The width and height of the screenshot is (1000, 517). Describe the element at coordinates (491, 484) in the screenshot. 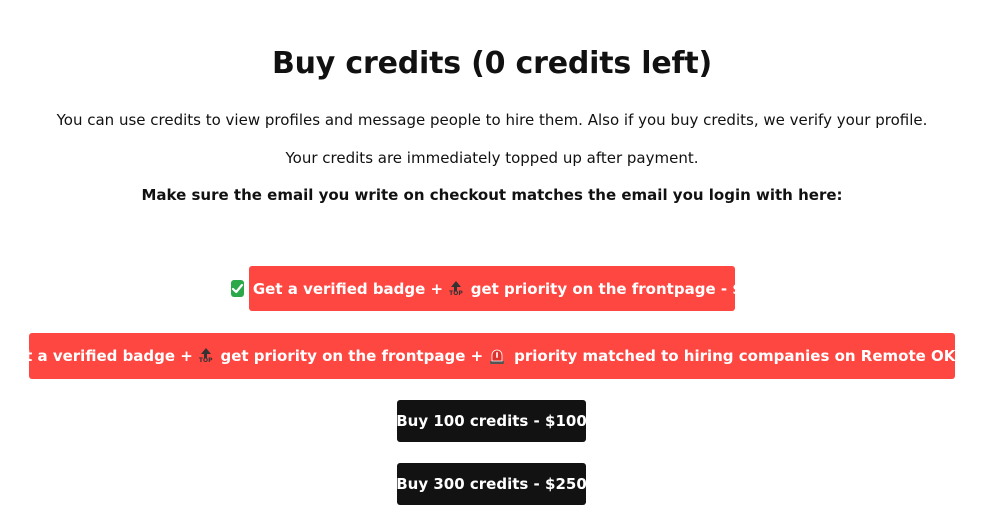

I see `buy-300-credits-button: Buy 300 credits - $250` at that location.